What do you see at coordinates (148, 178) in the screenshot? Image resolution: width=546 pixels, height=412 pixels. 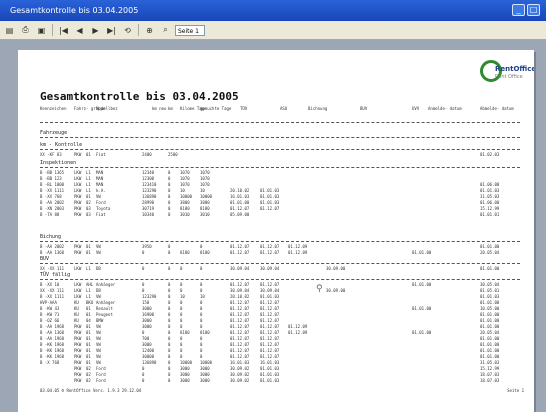 I see `table-cell: 12300` at bounding box center [148, 178].